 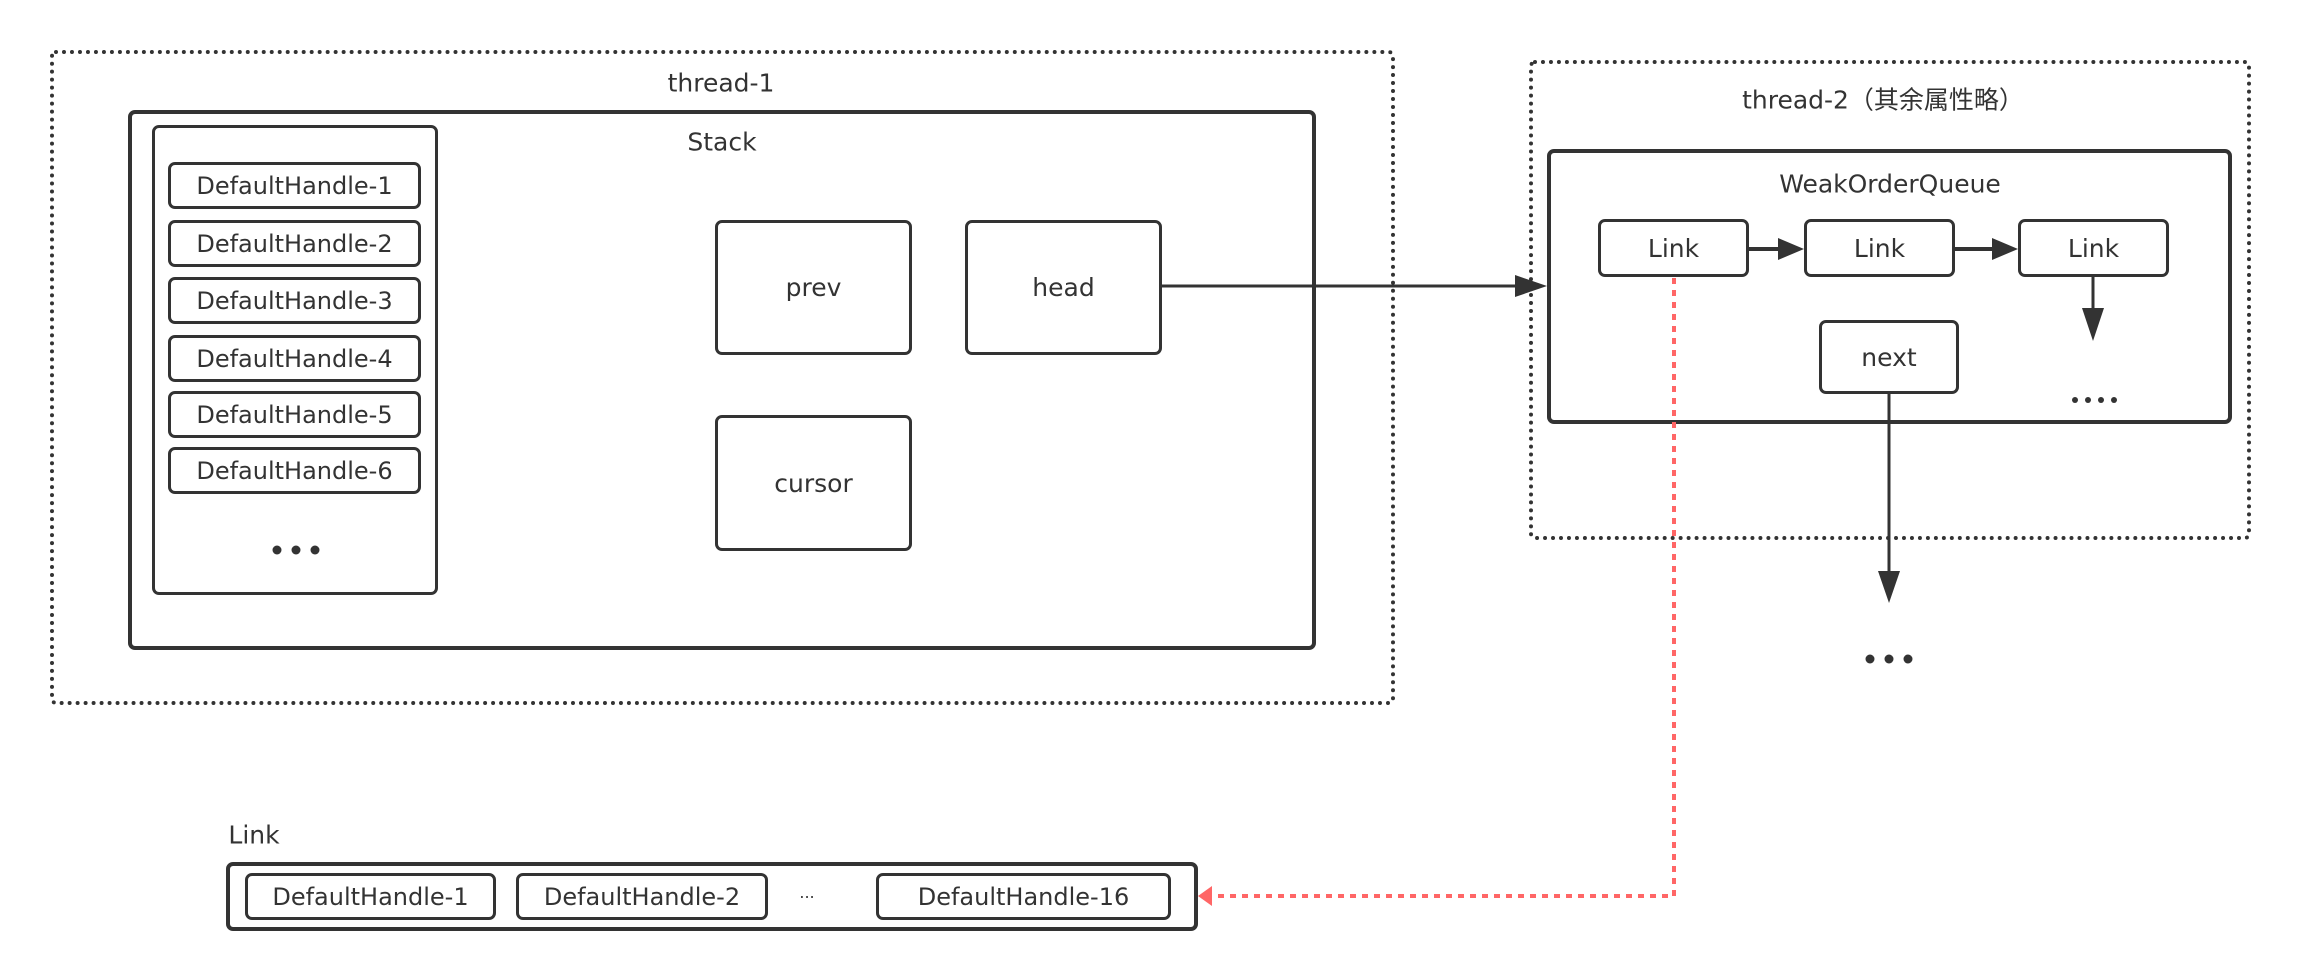 I want to click on link-handle-1: DefaultHandle-1, so click(x=370, y=896).